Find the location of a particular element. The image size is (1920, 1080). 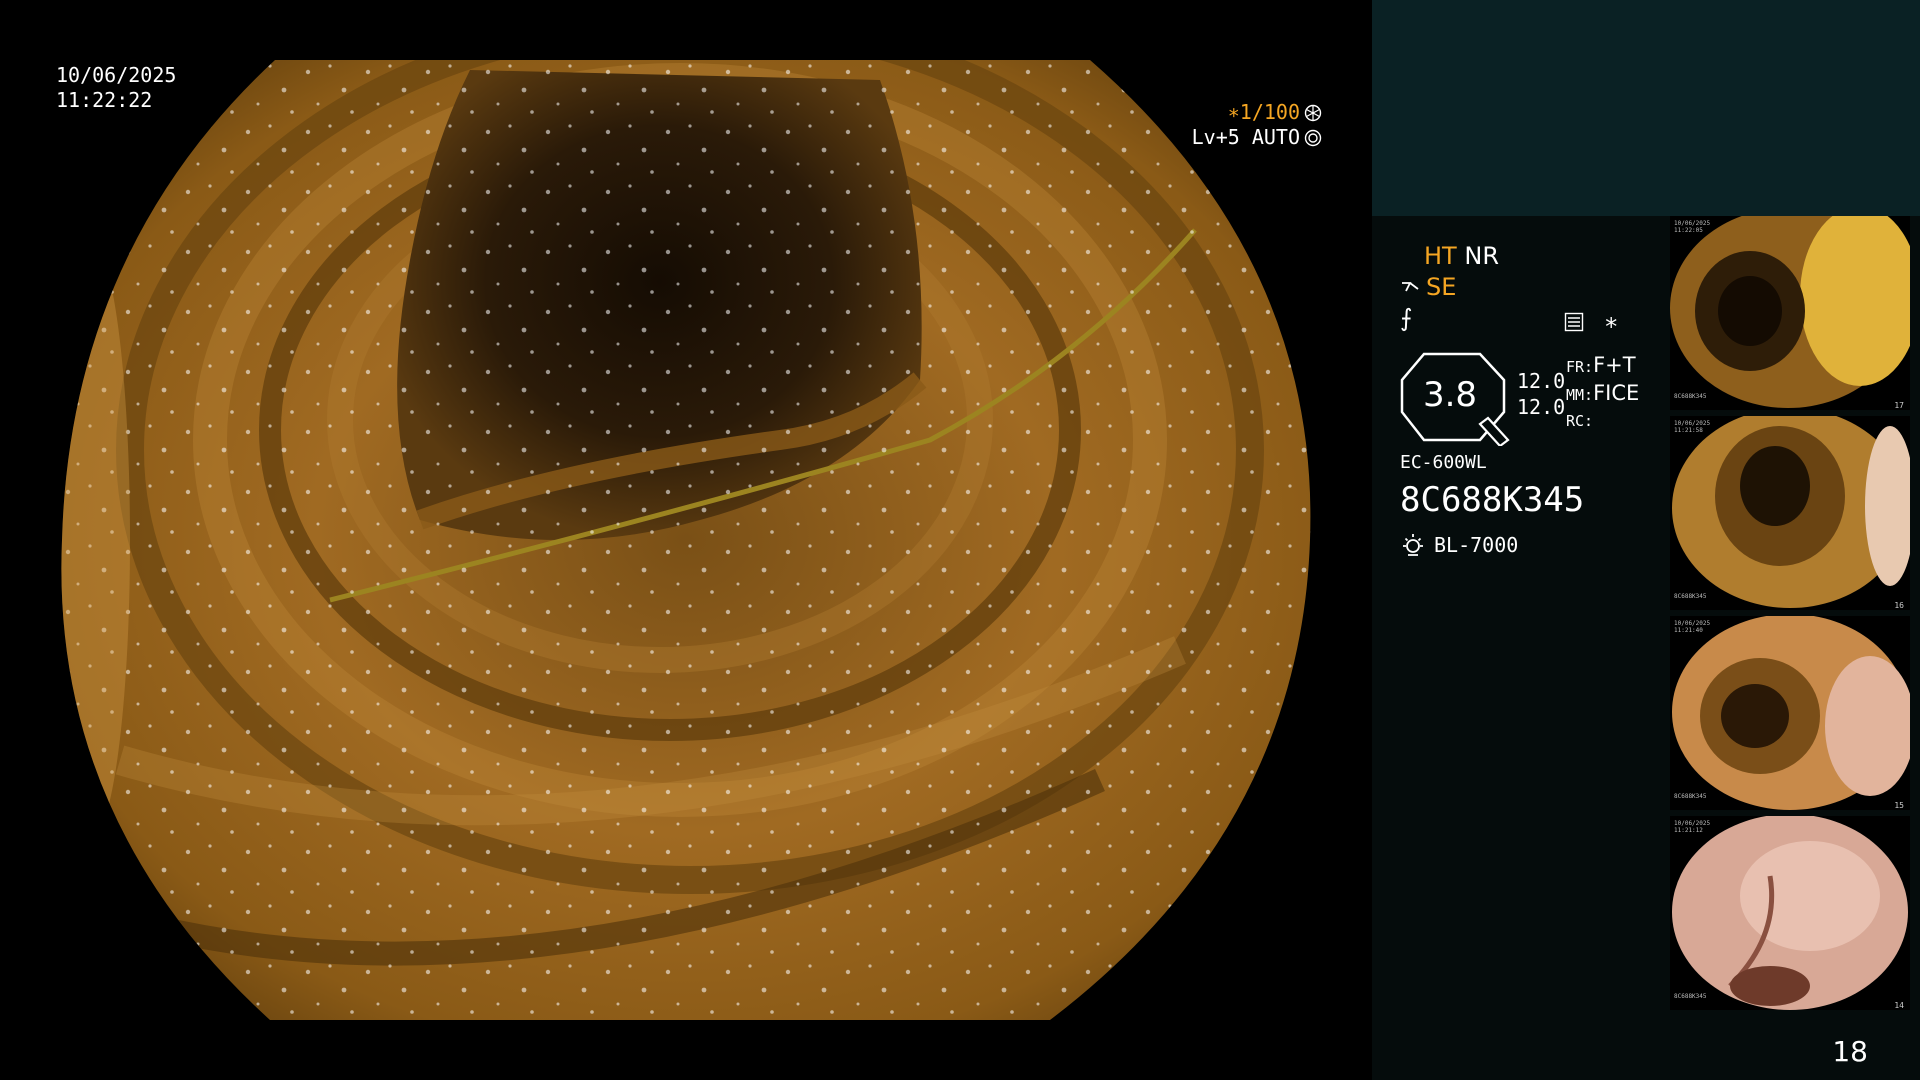

light-source-model: BL-7000 is located at coordinates (1476, 545).